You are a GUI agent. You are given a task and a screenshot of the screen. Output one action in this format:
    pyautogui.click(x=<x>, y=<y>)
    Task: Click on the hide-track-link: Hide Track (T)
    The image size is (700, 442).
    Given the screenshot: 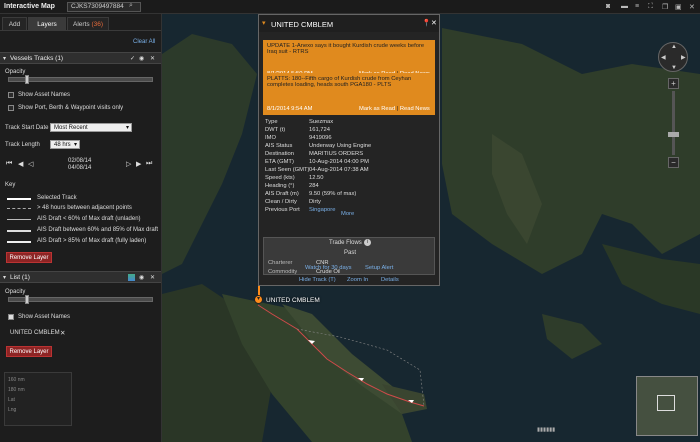 What is the action you would take?
    pyautogui.click(x=317, y=280)
    